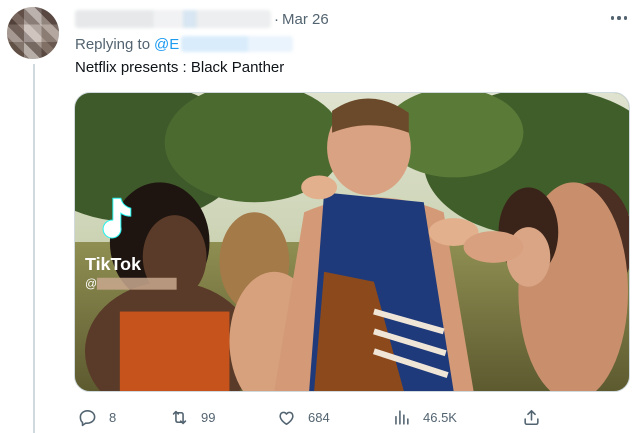 This screenshot has height=433, width=641. I want to click on blurred-display-name, so click(173, 19).